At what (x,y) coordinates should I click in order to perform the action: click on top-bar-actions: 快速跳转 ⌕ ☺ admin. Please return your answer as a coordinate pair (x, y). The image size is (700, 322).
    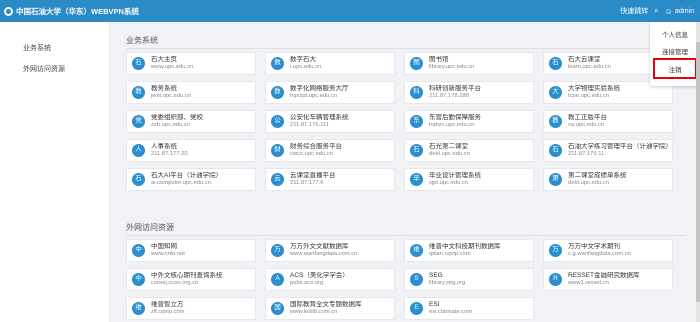
    Looking at the image, I should click on (657, 11).